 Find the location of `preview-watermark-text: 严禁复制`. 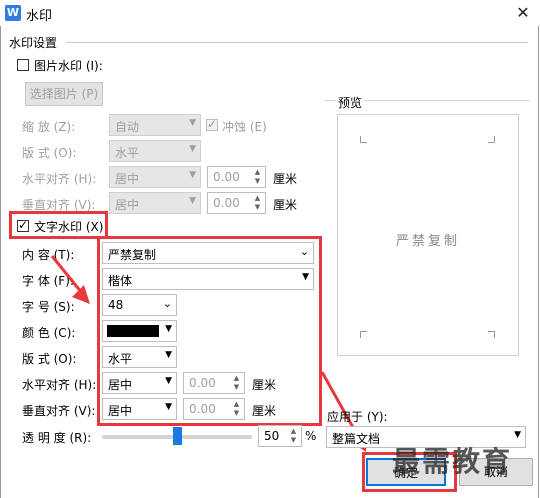

preview-watermark-text: 严禁复制 is located at coordinates (427, 241).